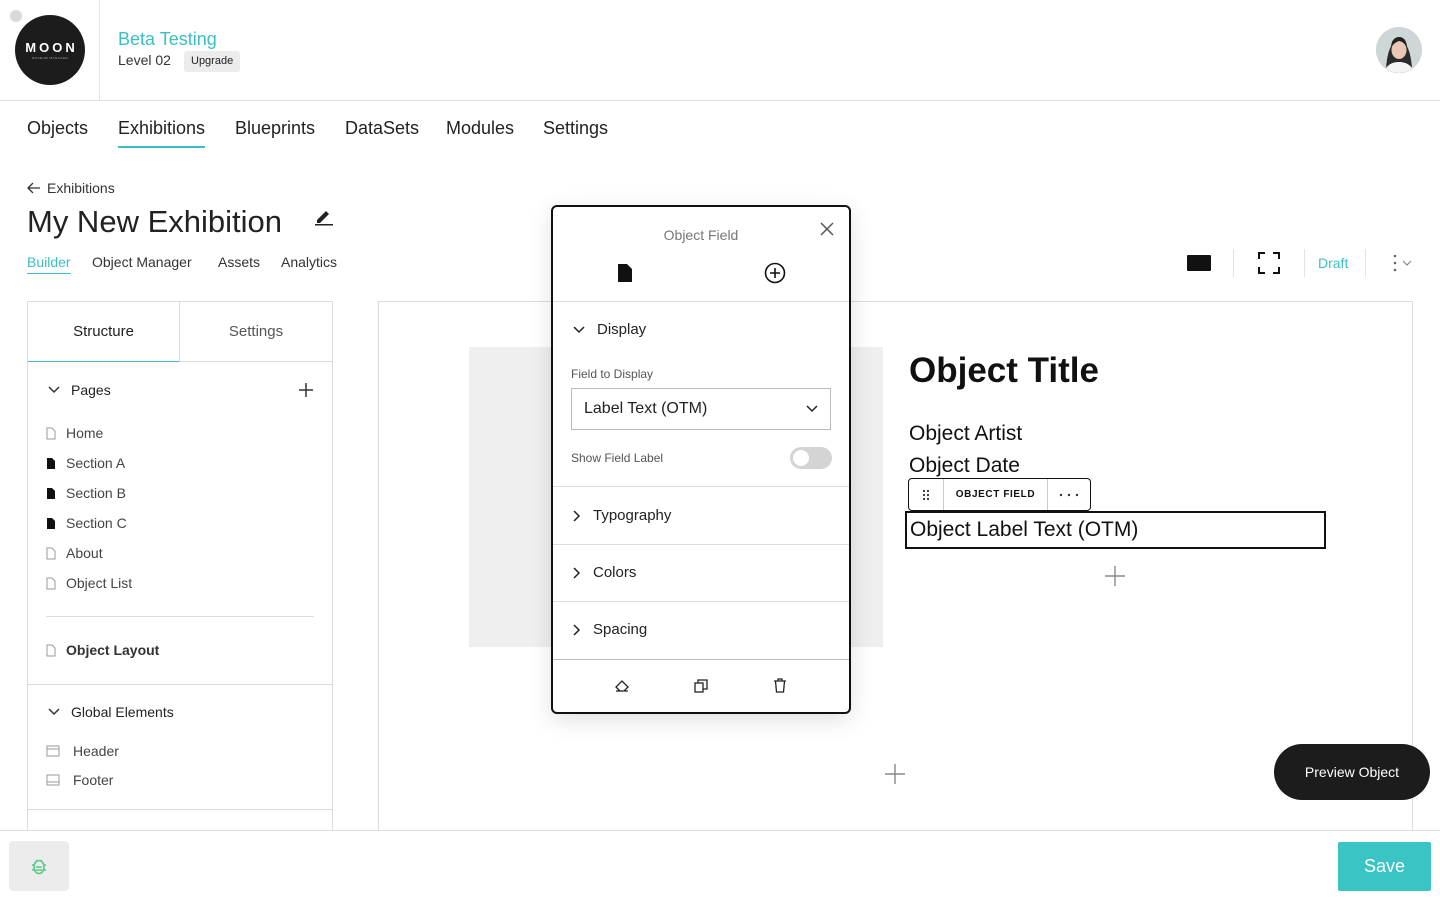 The image size is (1440, 900). What do you see at coordinates (104, 332) in the screenshot?
I see `tab-structure: Structure` at bounding box center [104, 332].